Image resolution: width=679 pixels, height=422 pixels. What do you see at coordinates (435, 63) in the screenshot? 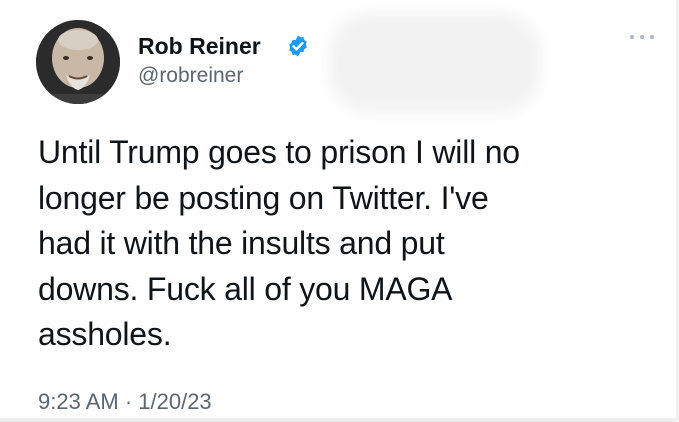
I see `redacted-area` at bounding box center [435, 63].